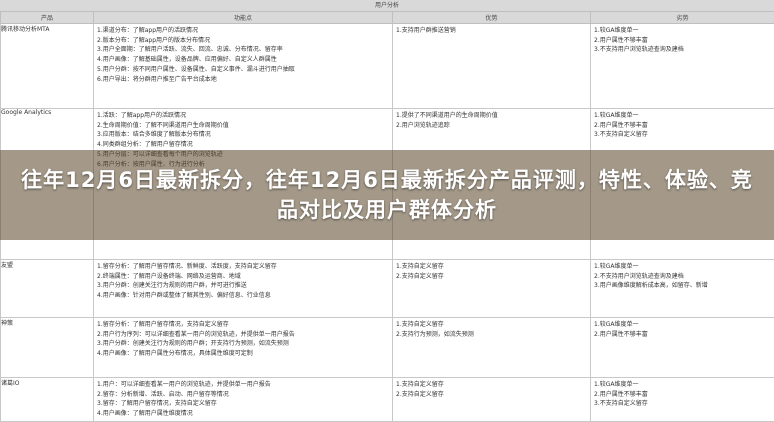  Describe the element at coordinates (243, 354) in the screenshot. I see `feature-line: 4.用户画像：了解用户属性分布情况，具体属性维度可定制` at that location.